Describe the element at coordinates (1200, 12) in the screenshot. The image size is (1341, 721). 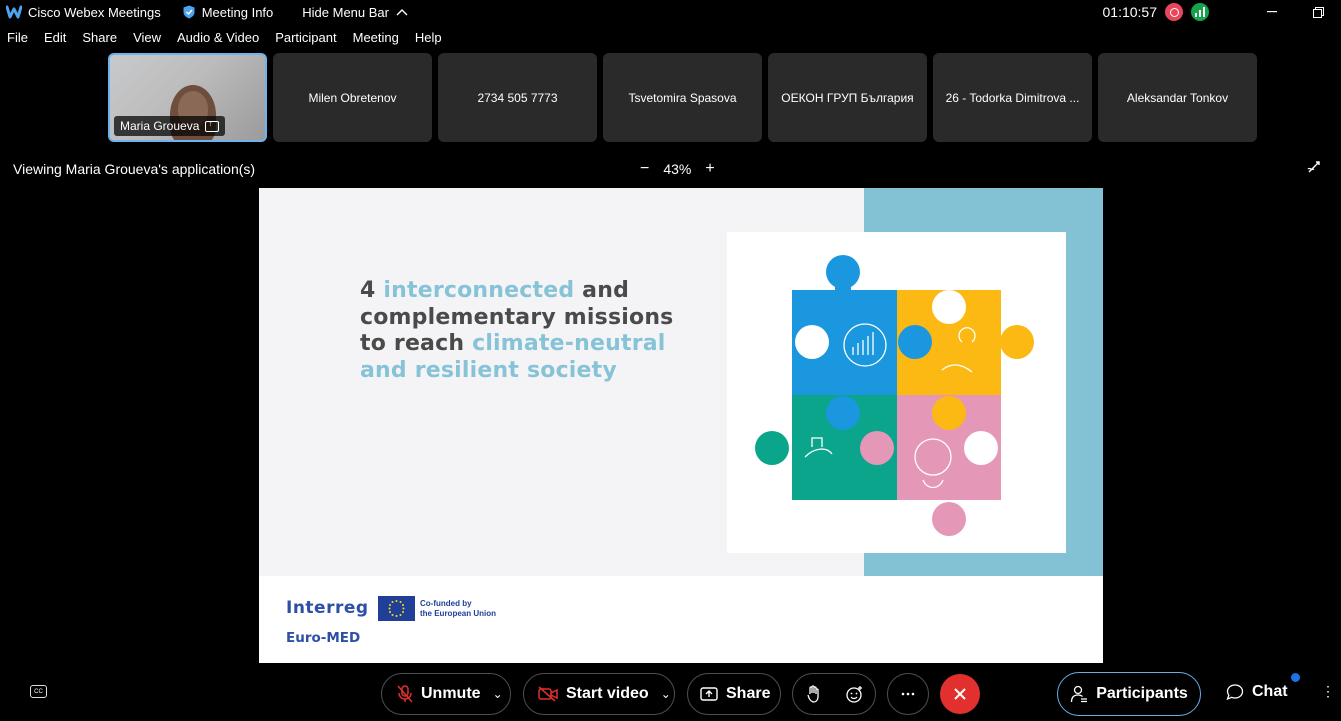
I see `network-stats-icon` at that location.